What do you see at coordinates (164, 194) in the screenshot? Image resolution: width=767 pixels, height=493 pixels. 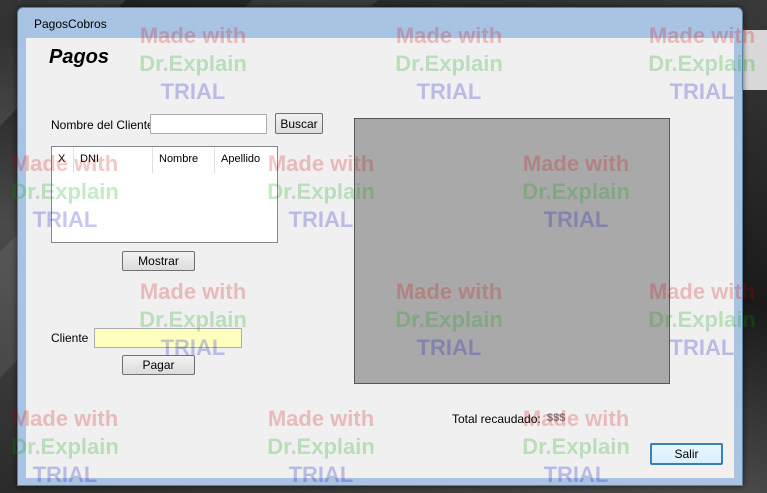 I see `clients-grid: X DNI Nombre Apellido` at bounding box center [164, 194].